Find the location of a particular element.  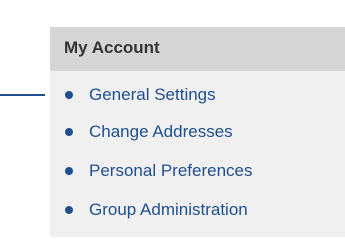

general-settings-link: General Settings is located at coordinates (152, 95).